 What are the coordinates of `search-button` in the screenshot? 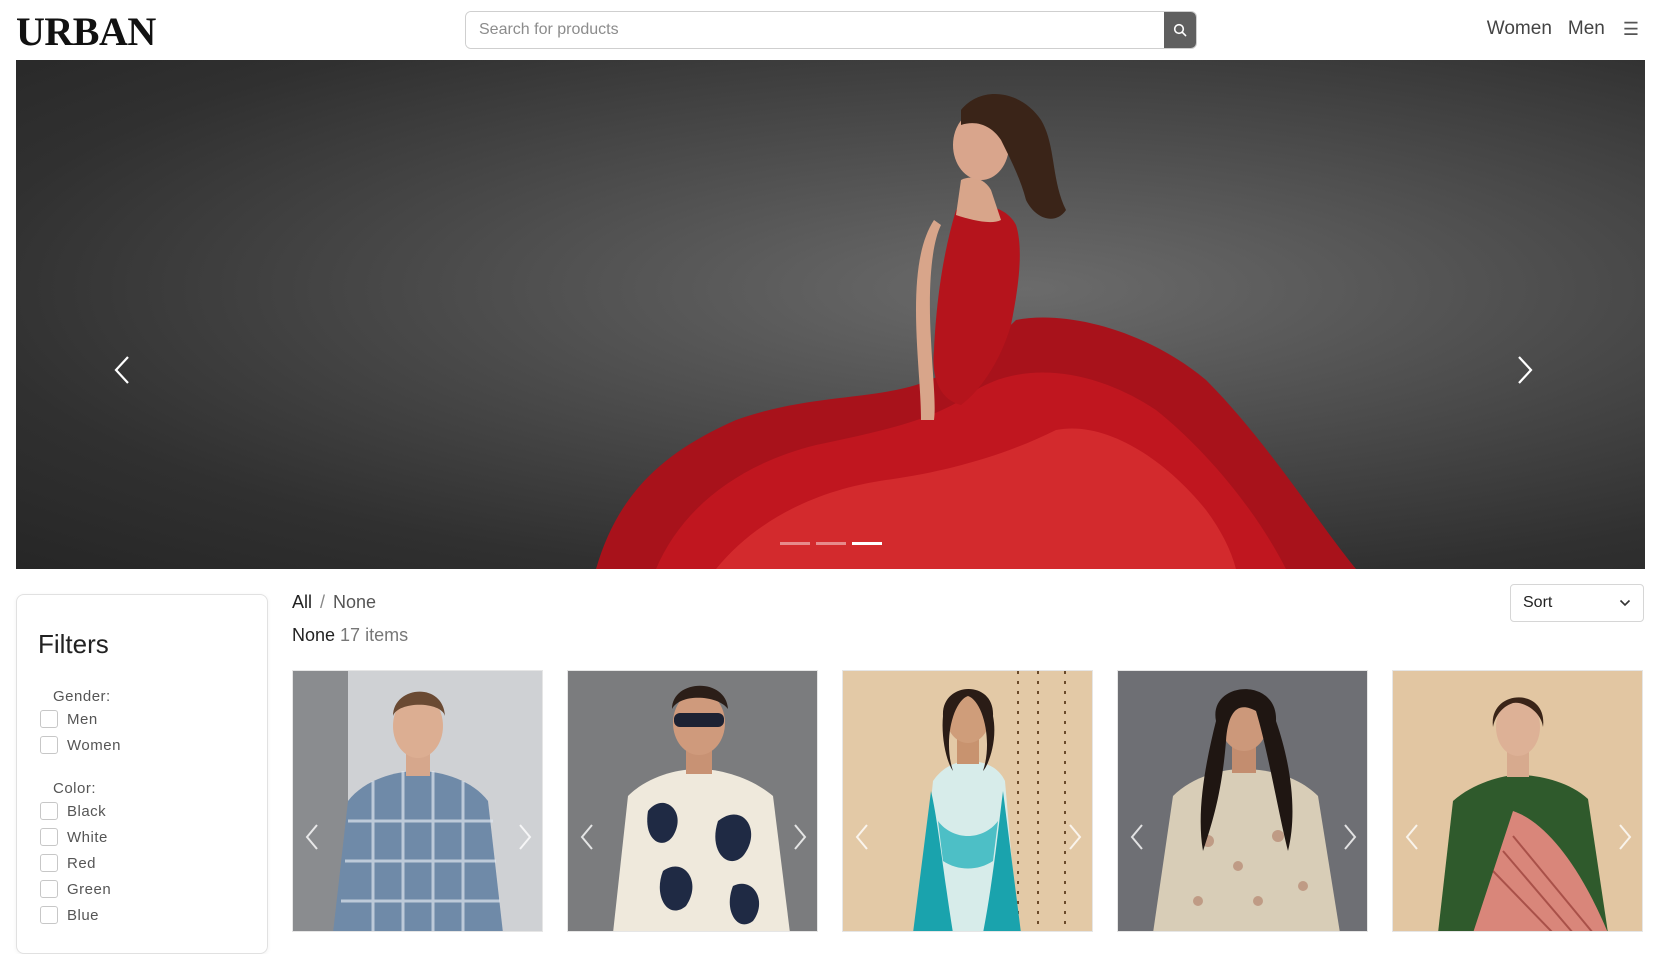 It's located at (1180, 30).